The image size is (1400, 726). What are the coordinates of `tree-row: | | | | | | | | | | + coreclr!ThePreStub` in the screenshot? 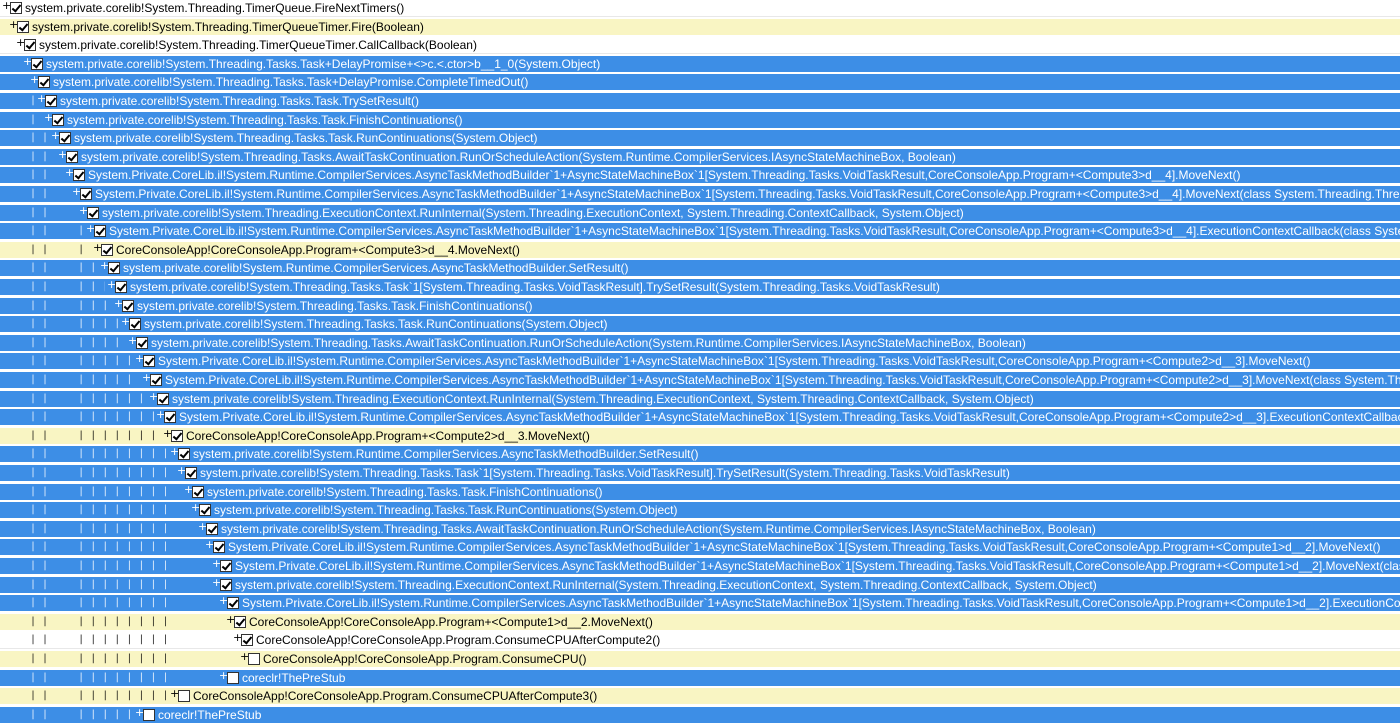 It's located at (700, 715).